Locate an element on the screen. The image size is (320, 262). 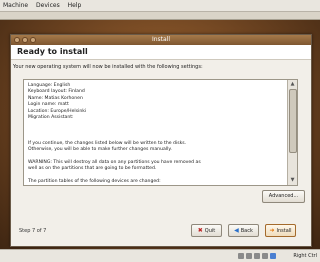
hdd-indicator-icon is located at coordinates (241, 256).